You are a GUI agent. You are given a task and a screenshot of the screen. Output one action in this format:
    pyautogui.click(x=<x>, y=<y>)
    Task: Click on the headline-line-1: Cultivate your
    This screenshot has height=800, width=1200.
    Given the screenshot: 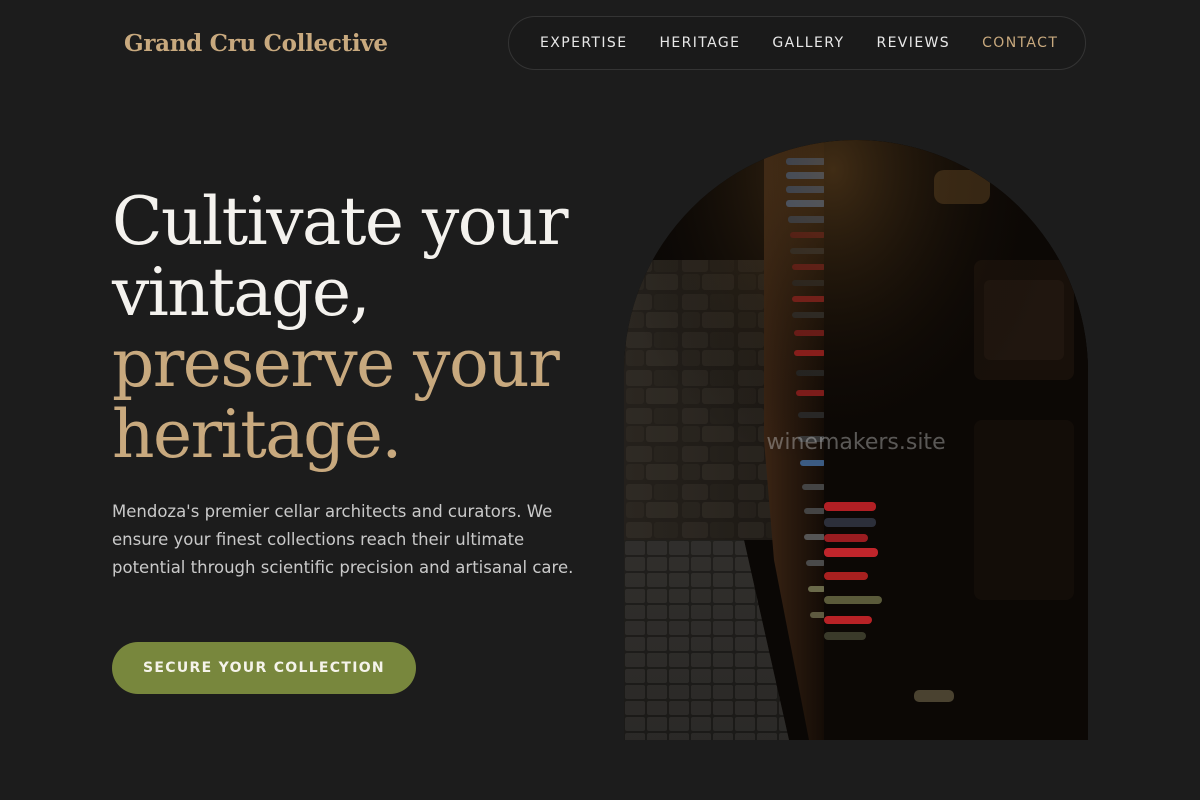 What is the action you would take?
    pyautogui.click(x=340, y=221)
    